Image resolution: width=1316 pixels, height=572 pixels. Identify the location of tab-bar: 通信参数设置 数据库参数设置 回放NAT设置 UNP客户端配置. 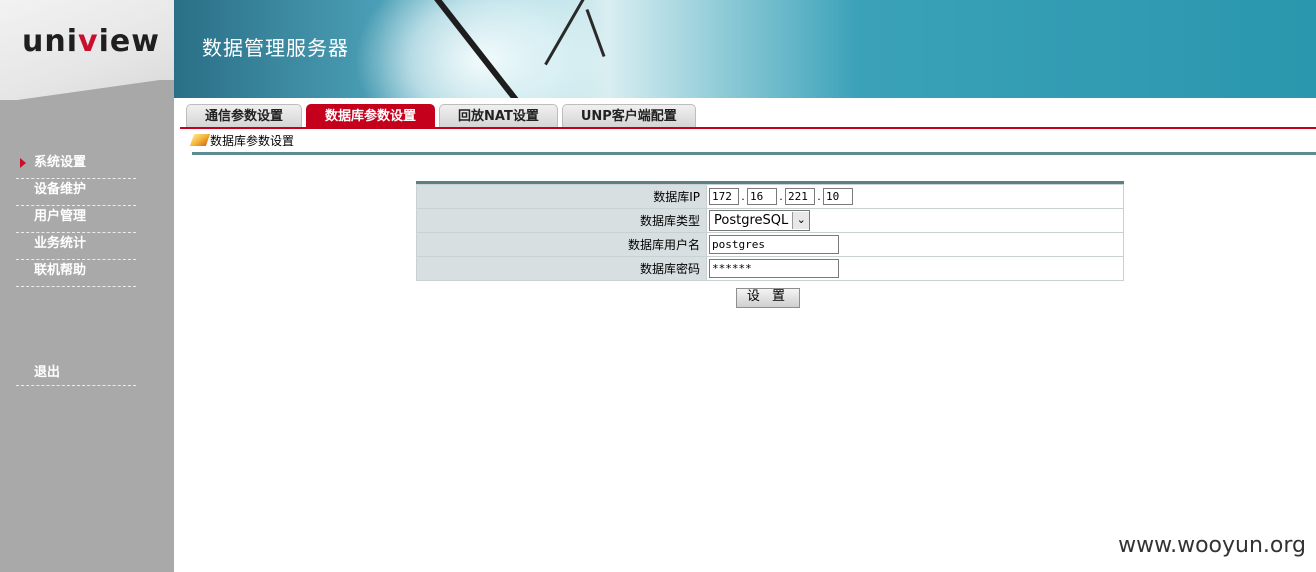
(441, 116).